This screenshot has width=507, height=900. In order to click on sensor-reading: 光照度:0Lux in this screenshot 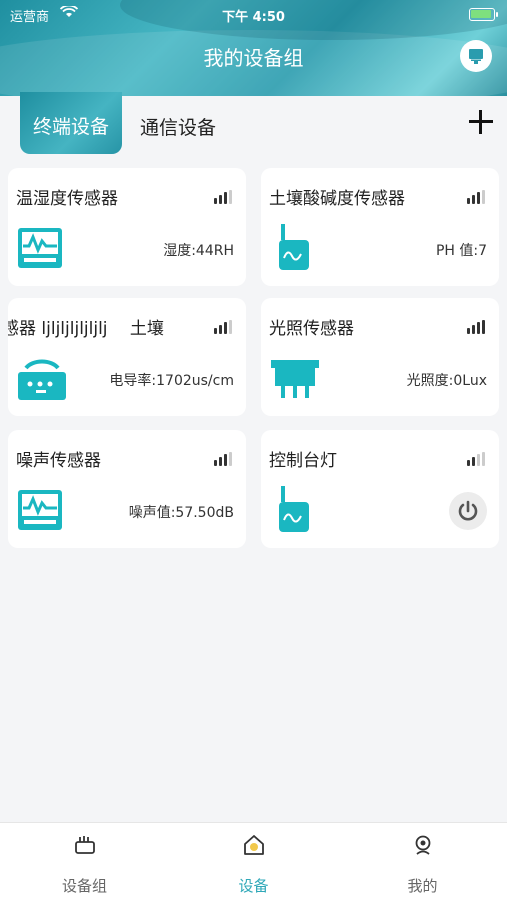, I will do `click(446, 381)`.